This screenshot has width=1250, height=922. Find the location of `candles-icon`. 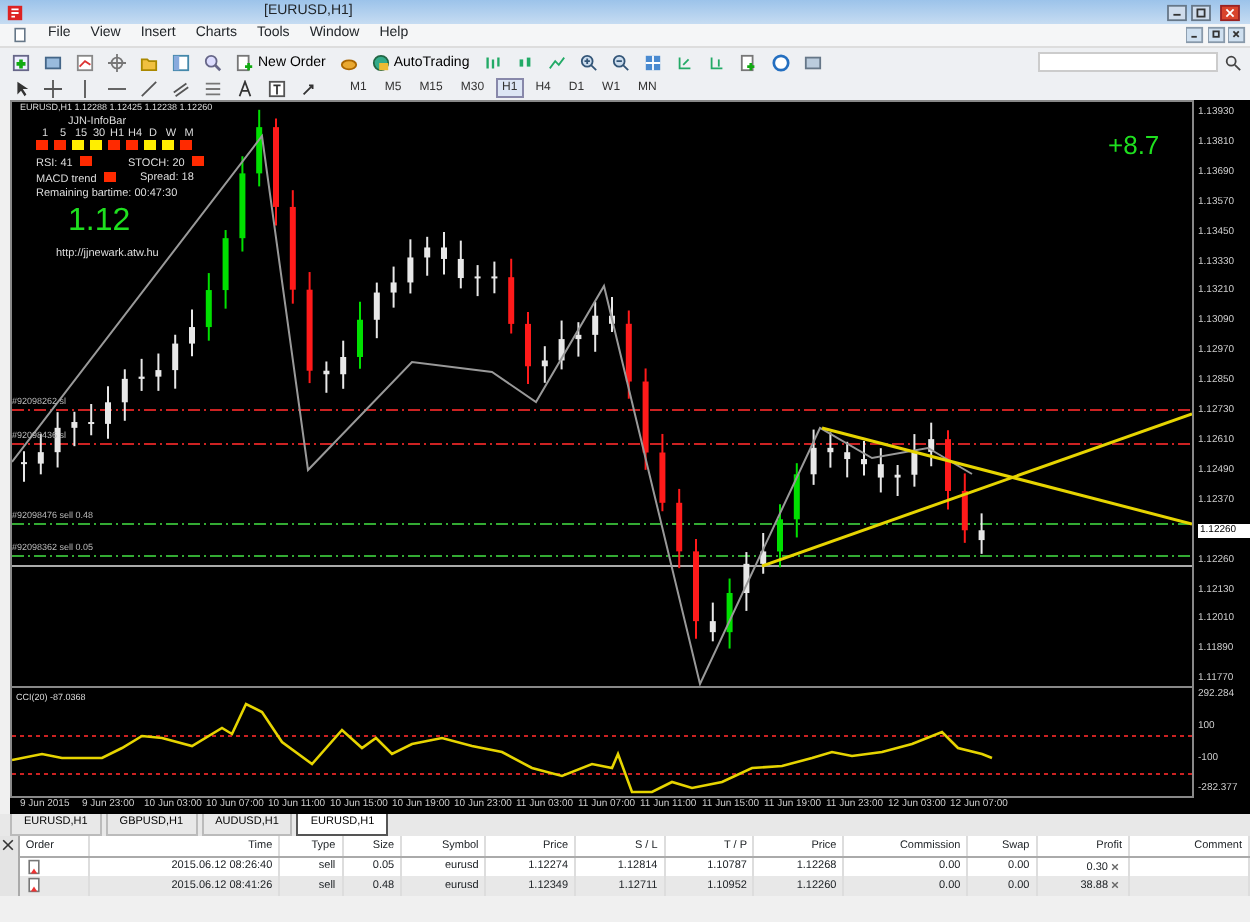

candles-icon is located at coordinates (524, 62).